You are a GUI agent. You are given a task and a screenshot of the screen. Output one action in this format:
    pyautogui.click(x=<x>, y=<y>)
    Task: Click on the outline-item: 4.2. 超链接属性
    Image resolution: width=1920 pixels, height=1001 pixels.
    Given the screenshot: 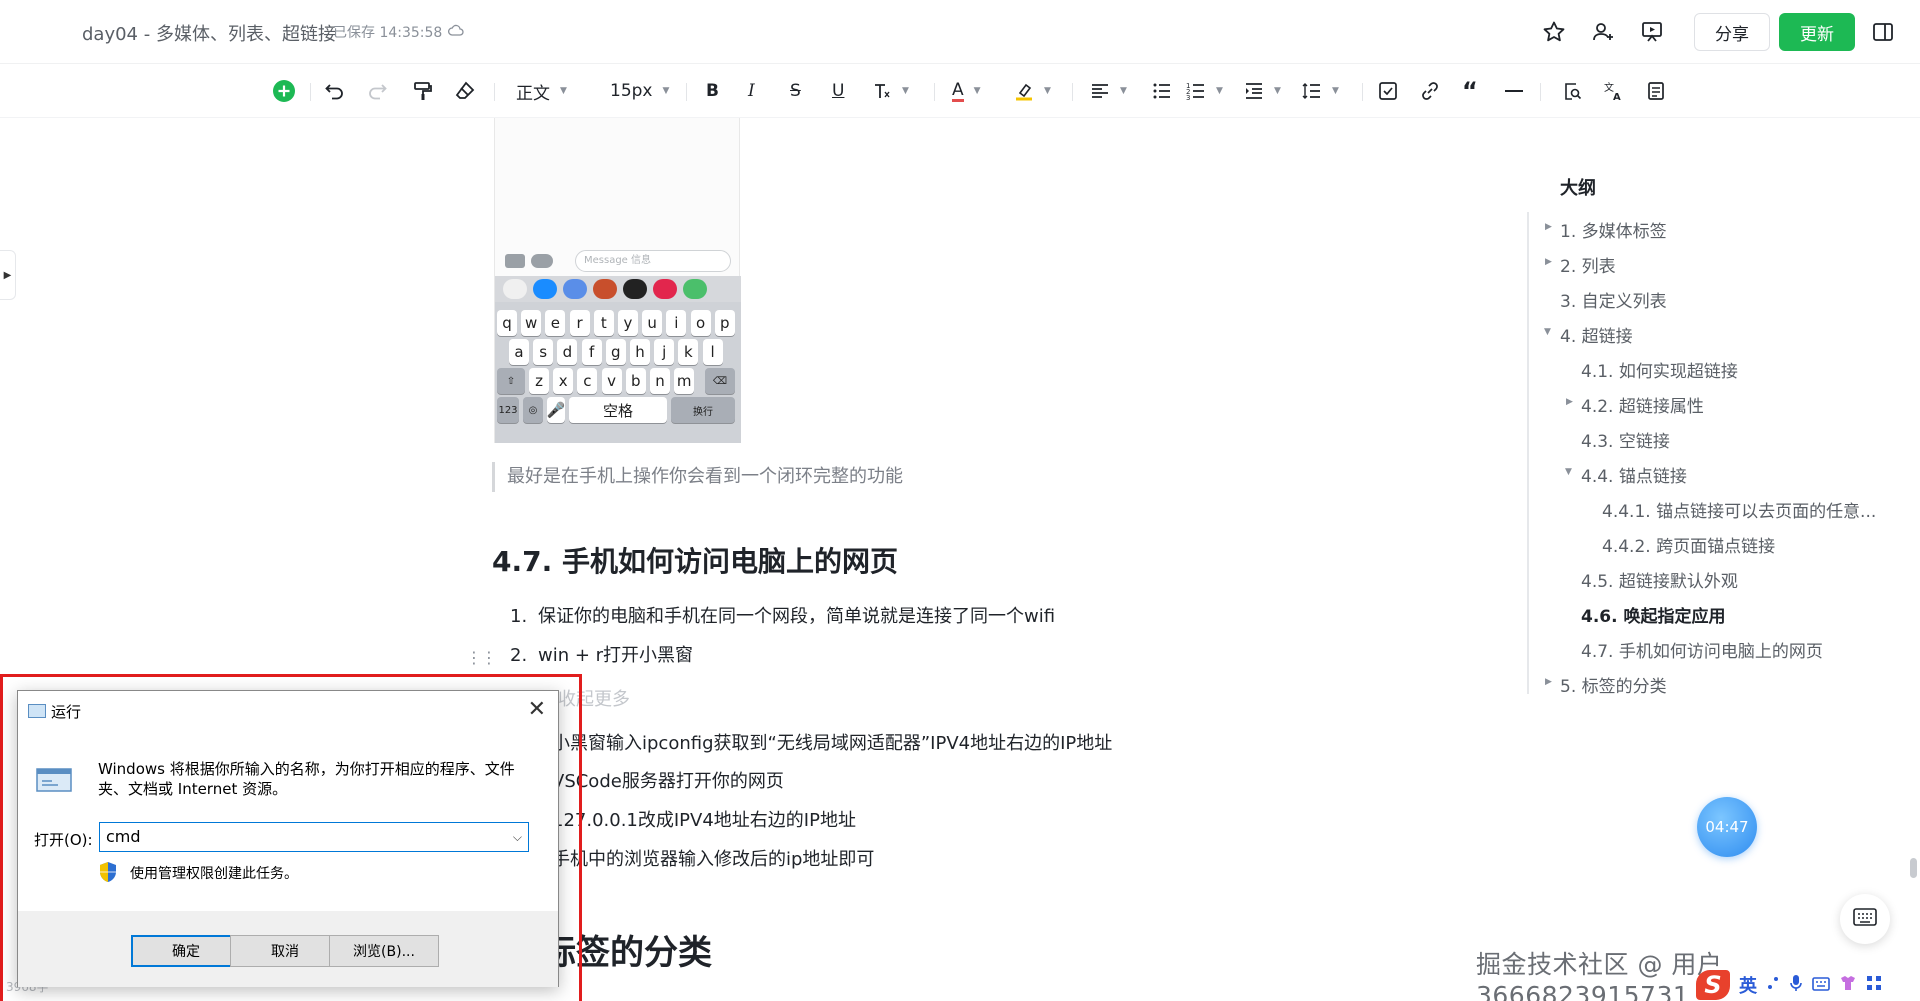 What is the action you would take?
    pyautogui.click(x=1642, y=404)
    